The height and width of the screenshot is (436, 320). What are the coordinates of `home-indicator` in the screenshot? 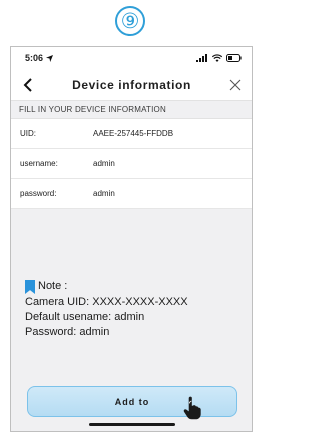 It's located at (132, 424).